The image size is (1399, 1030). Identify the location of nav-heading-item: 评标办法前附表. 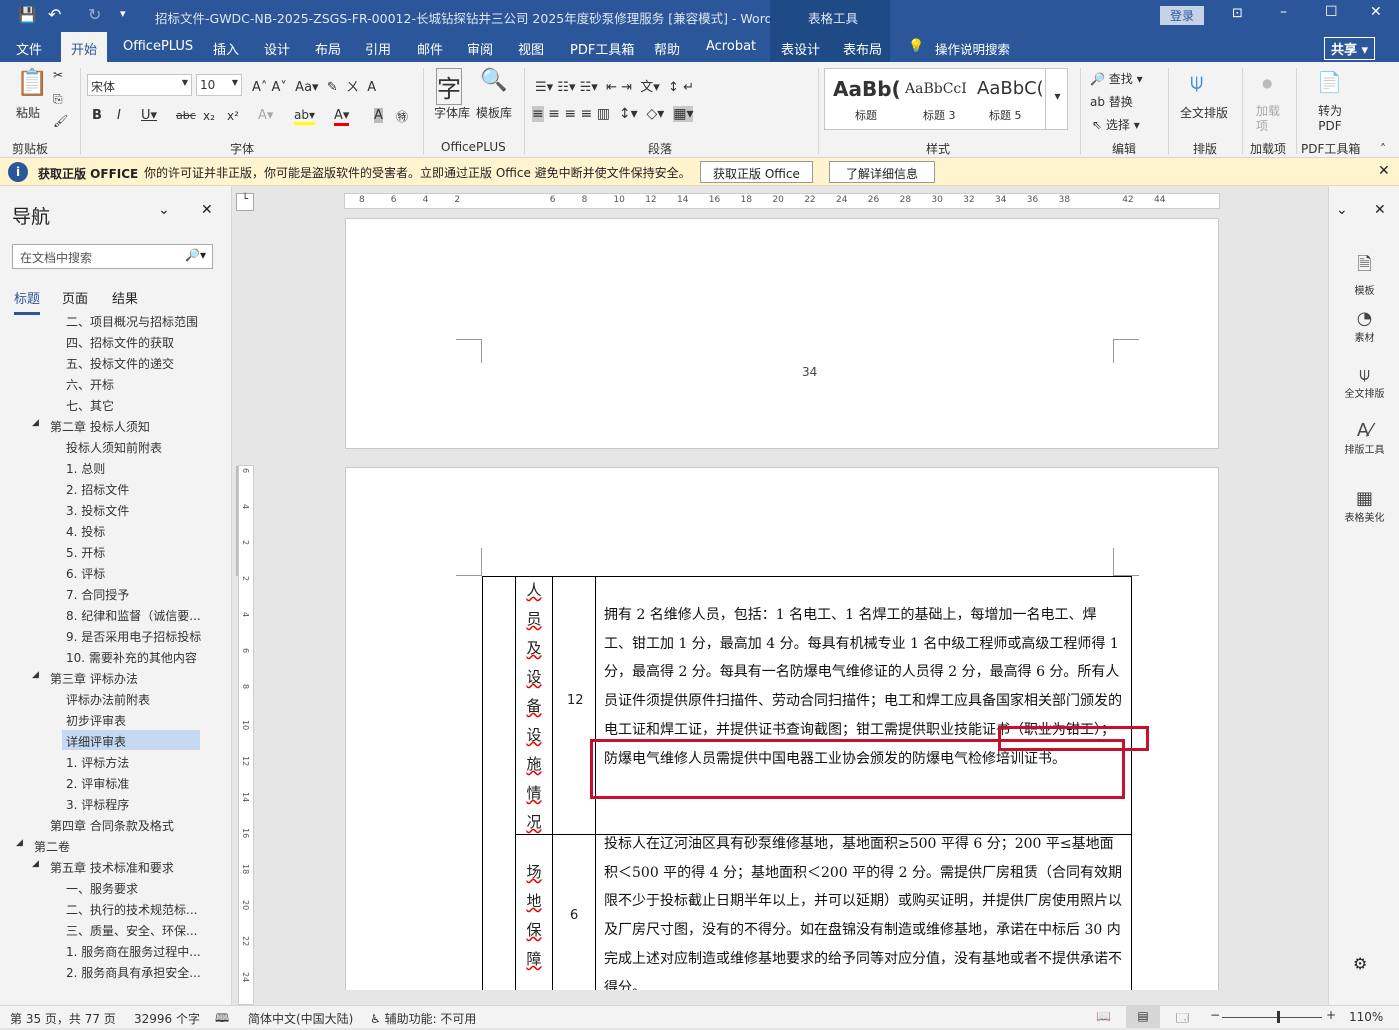
(108, 699).